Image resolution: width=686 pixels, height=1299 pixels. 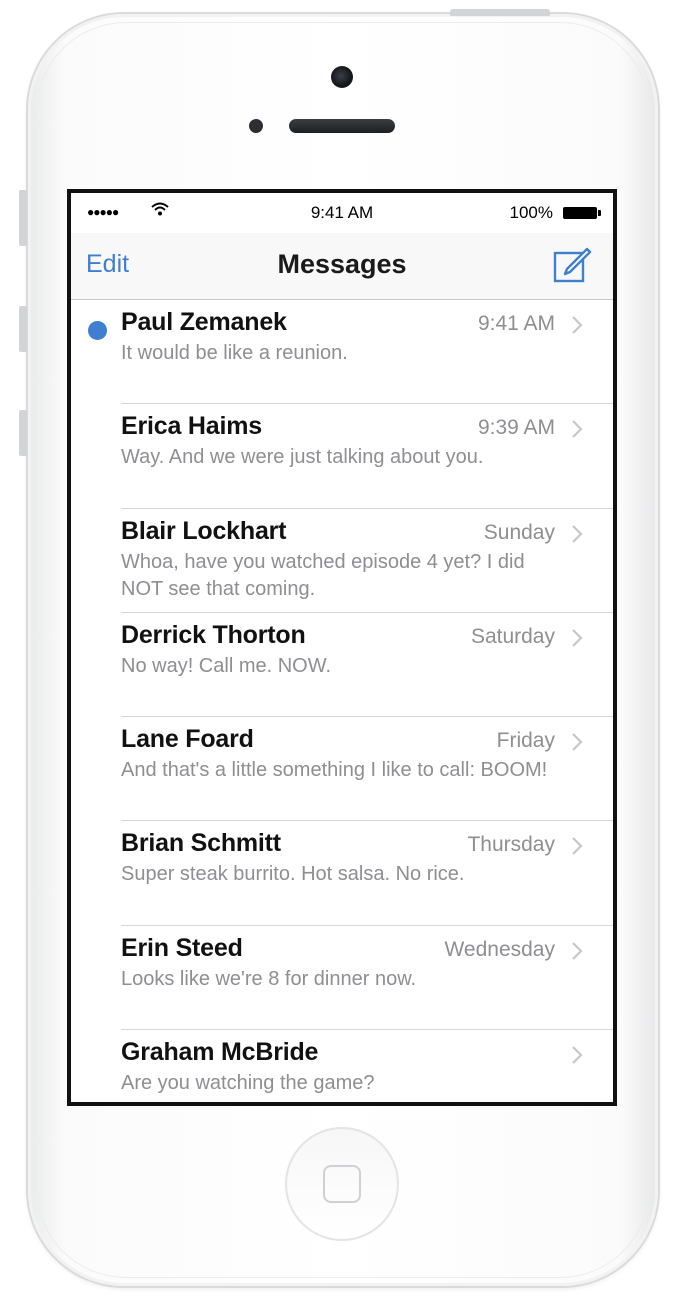 What do you see at coordinates (23, 329) in the screenshot?
I see `volume-up-button` at bounding box center [23, 329].